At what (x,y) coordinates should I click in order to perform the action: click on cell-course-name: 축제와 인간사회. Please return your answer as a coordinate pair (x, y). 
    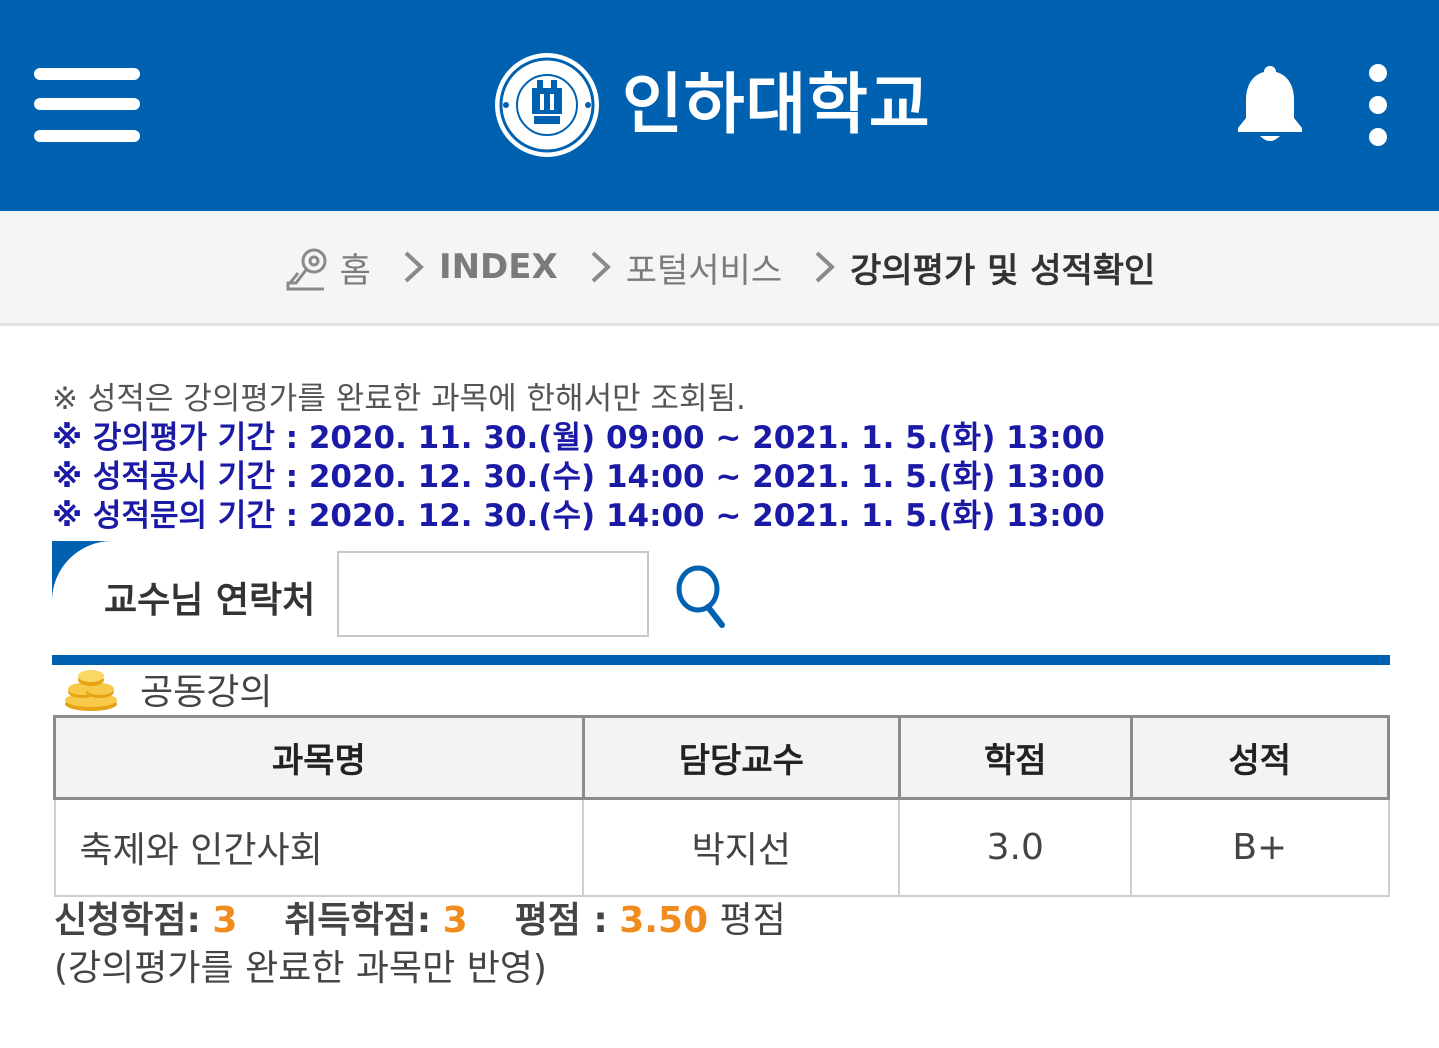
    Looking at the image, I should click on (319, 847).